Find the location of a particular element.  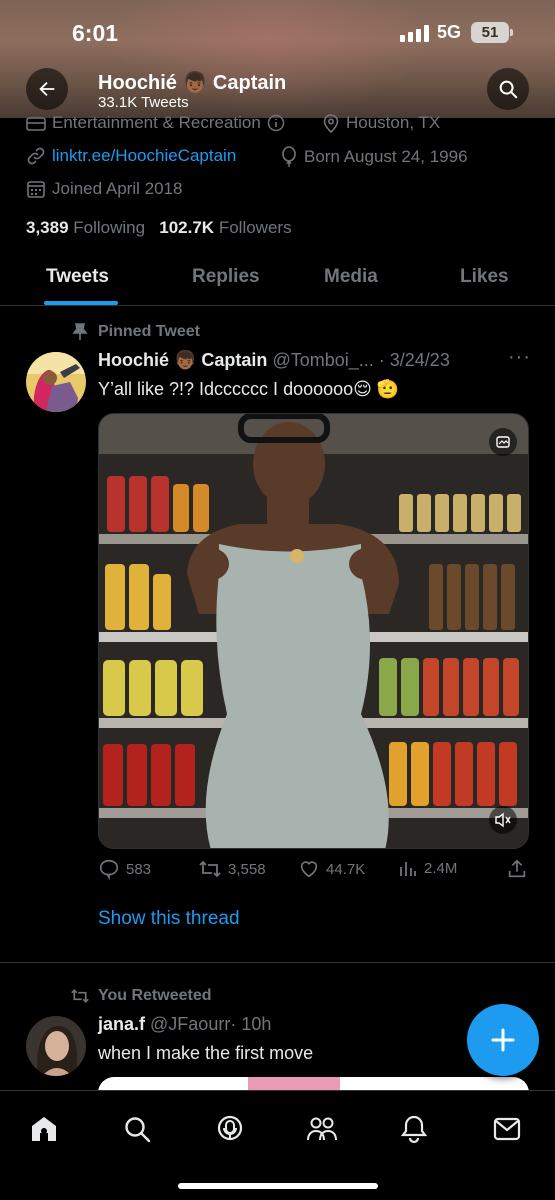

retweet-header: jana.f @JFaourr· 10h is located at coordinates (184, 1024).